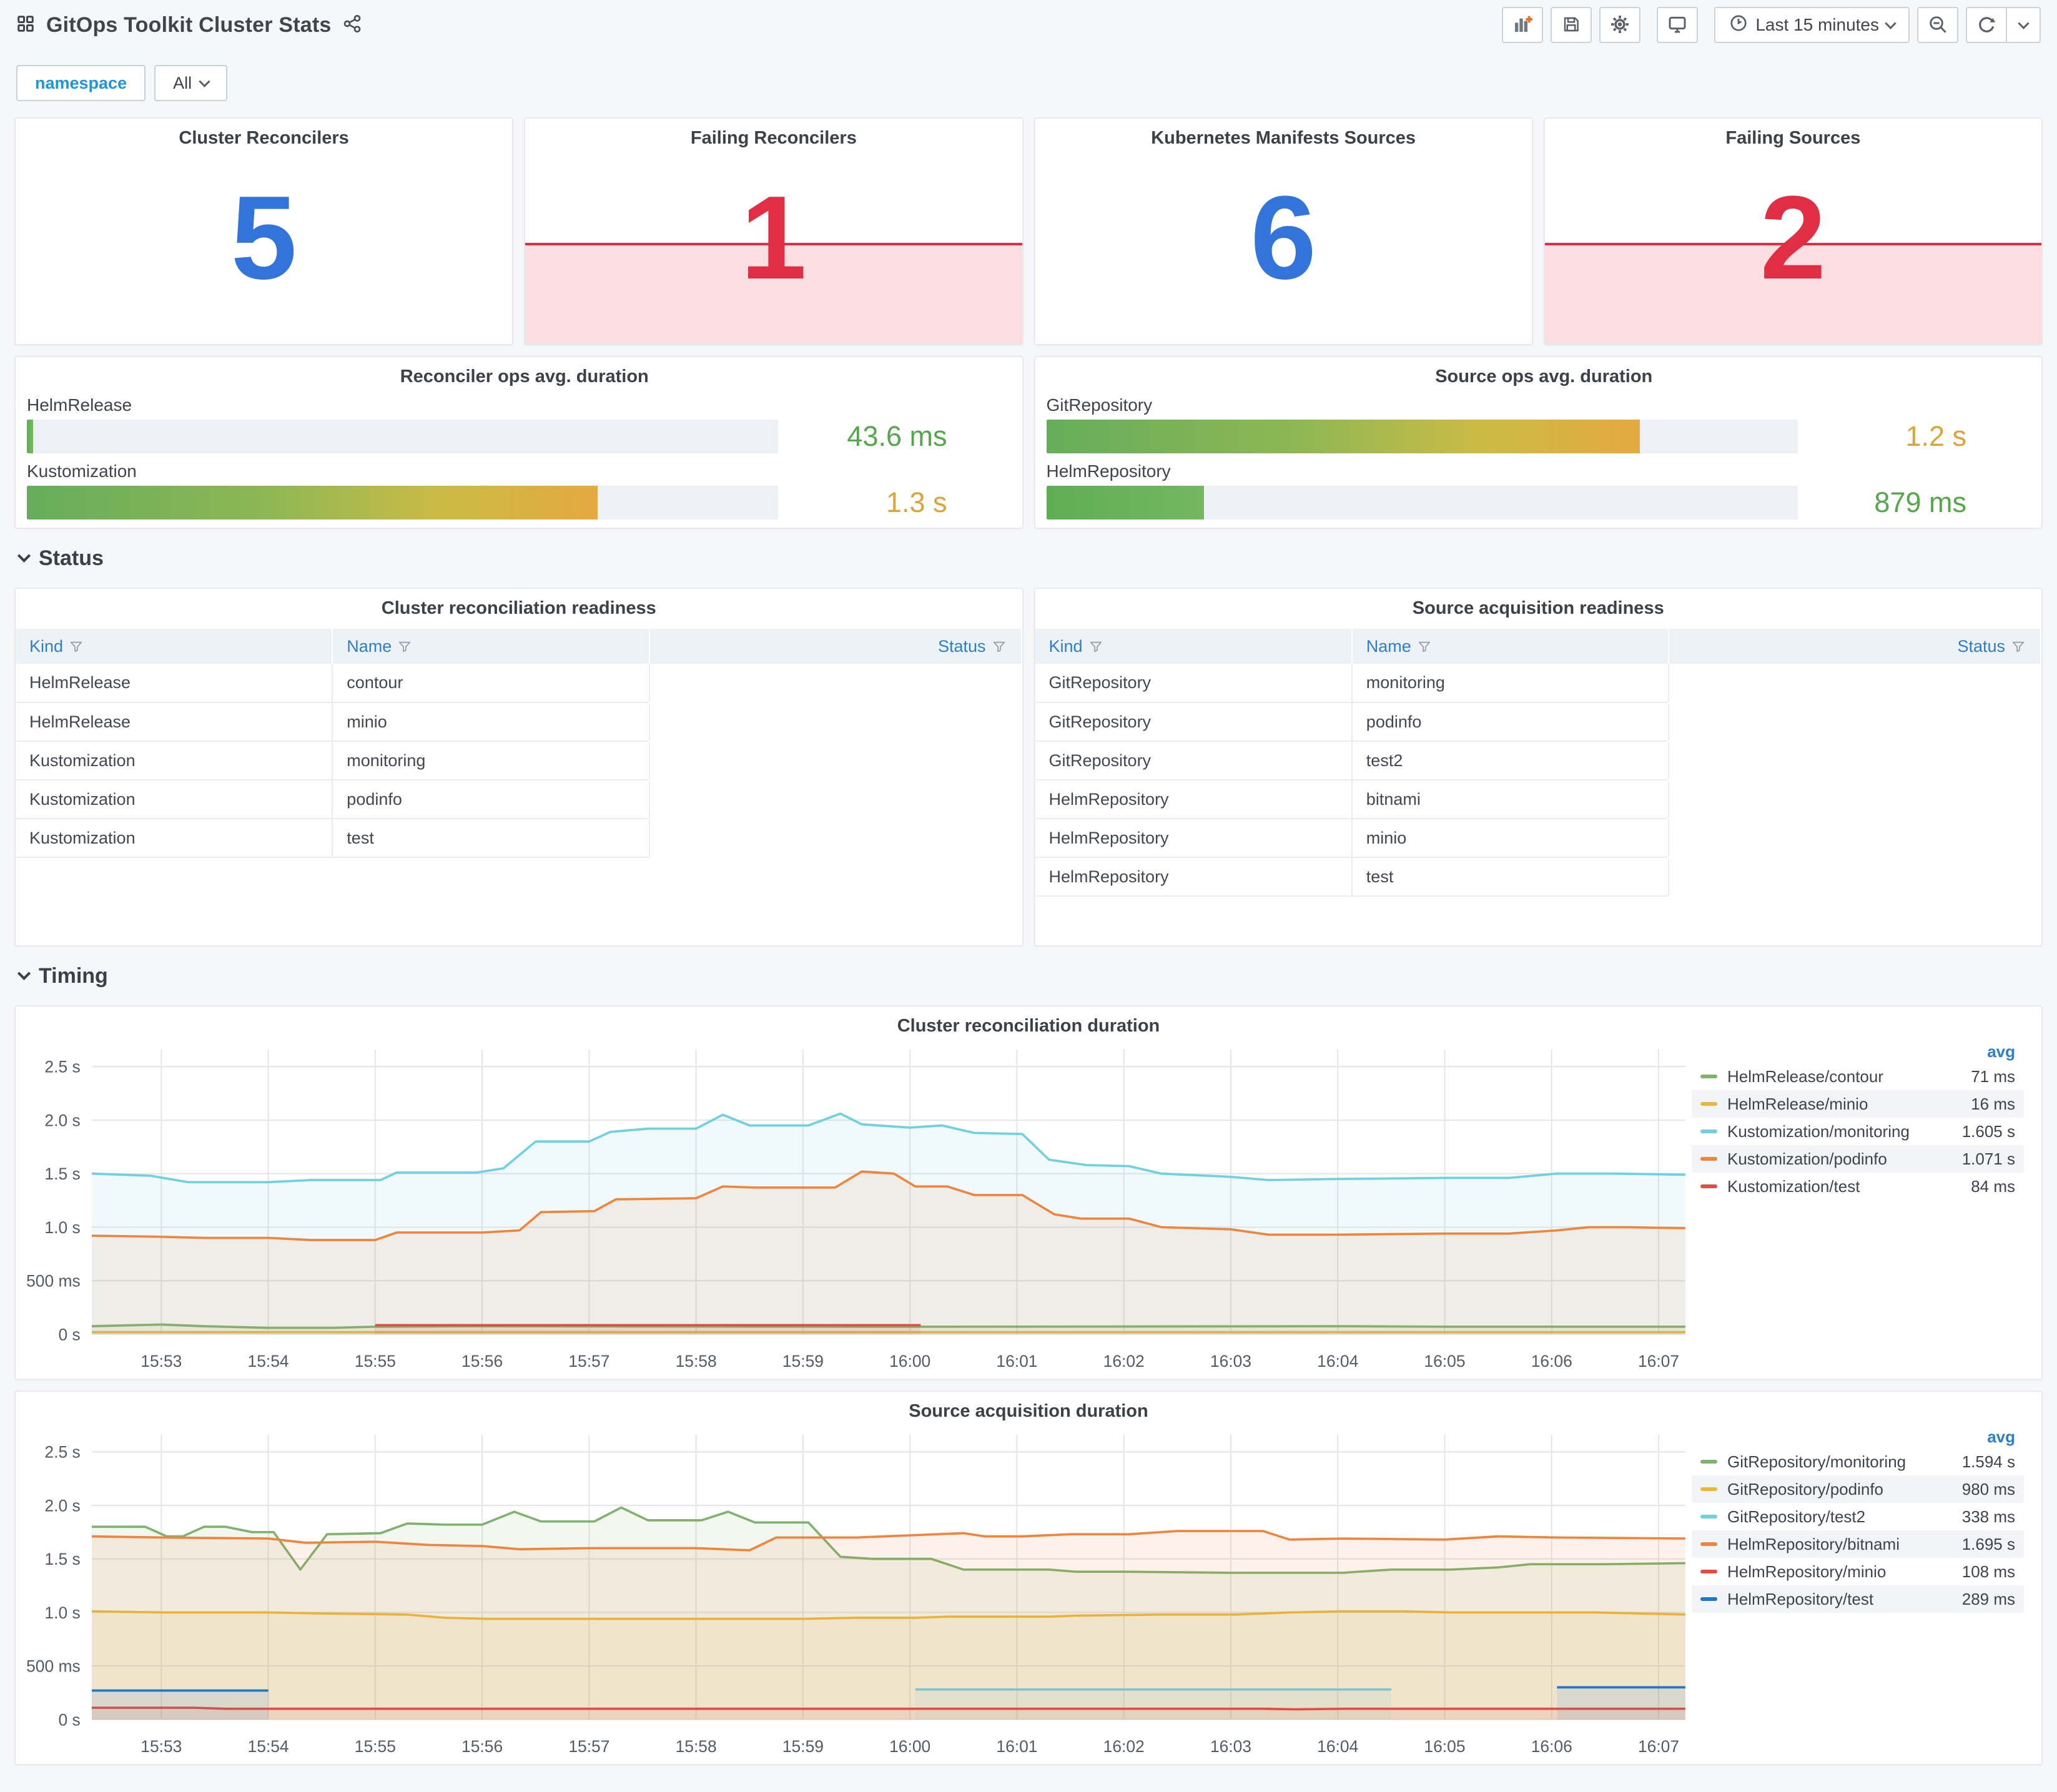 Image resolution: width=2057 pixels, height=1792 pixels. What do you see at coordinates (1017, 1746) in the screenshot?
I see `x-axis-label: 16:01` at bounding box center [1017, 1746].